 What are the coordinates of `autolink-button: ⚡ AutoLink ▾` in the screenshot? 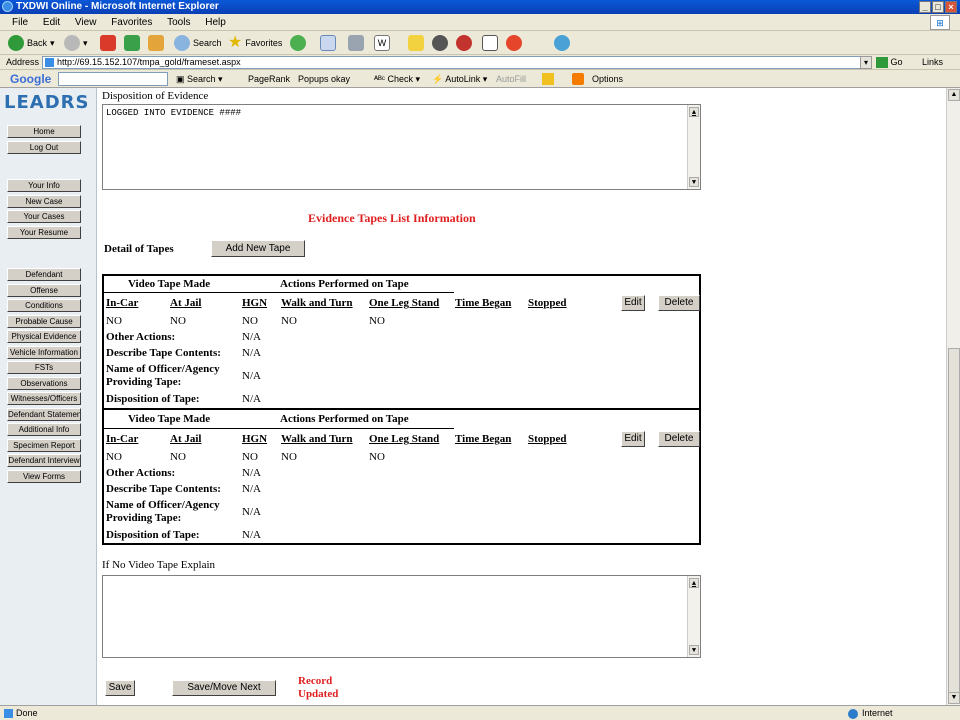 It's located at (459, 79).